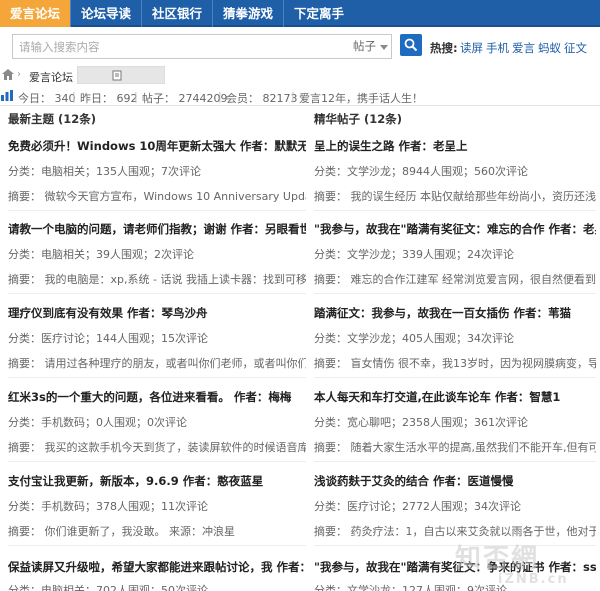  What do you see at coordinates (157, 313) in the screenshot?
I see `topic-title-link: 理疗仪到底有没有效果 作者：琴鸟沙舟` at bounding box center [157, 313].